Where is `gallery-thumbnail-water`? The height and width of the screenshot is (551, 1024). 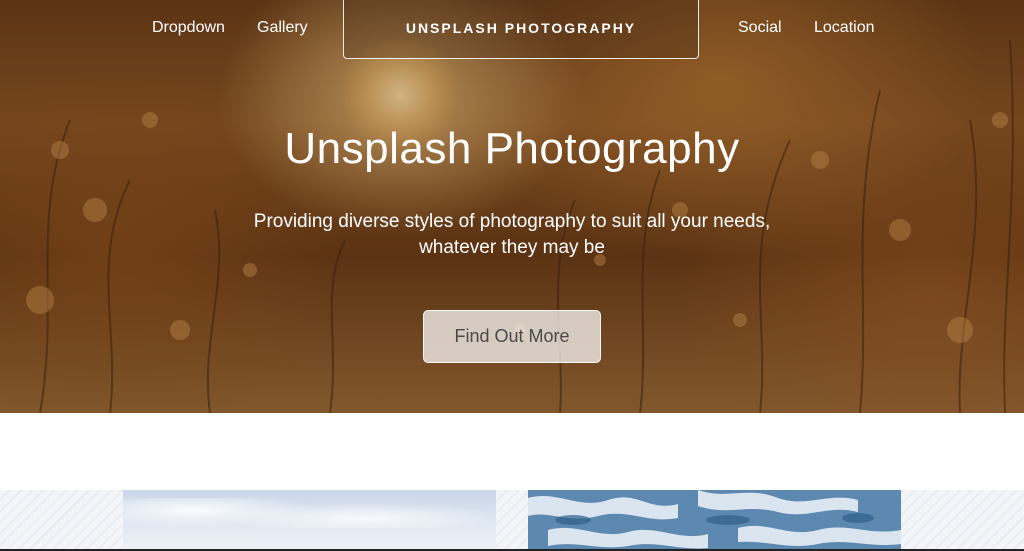
gallery-thumbnail-water is located at coordinates (714, 520).